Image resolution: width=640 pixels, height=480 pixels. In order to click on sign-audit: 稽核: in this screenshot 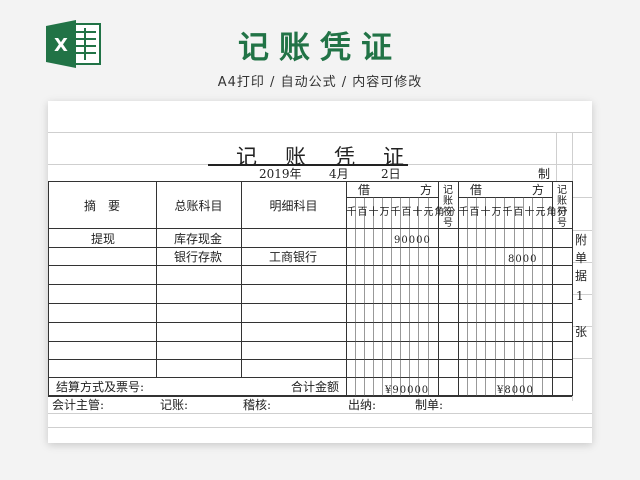, I will do `click(257, 405)`.